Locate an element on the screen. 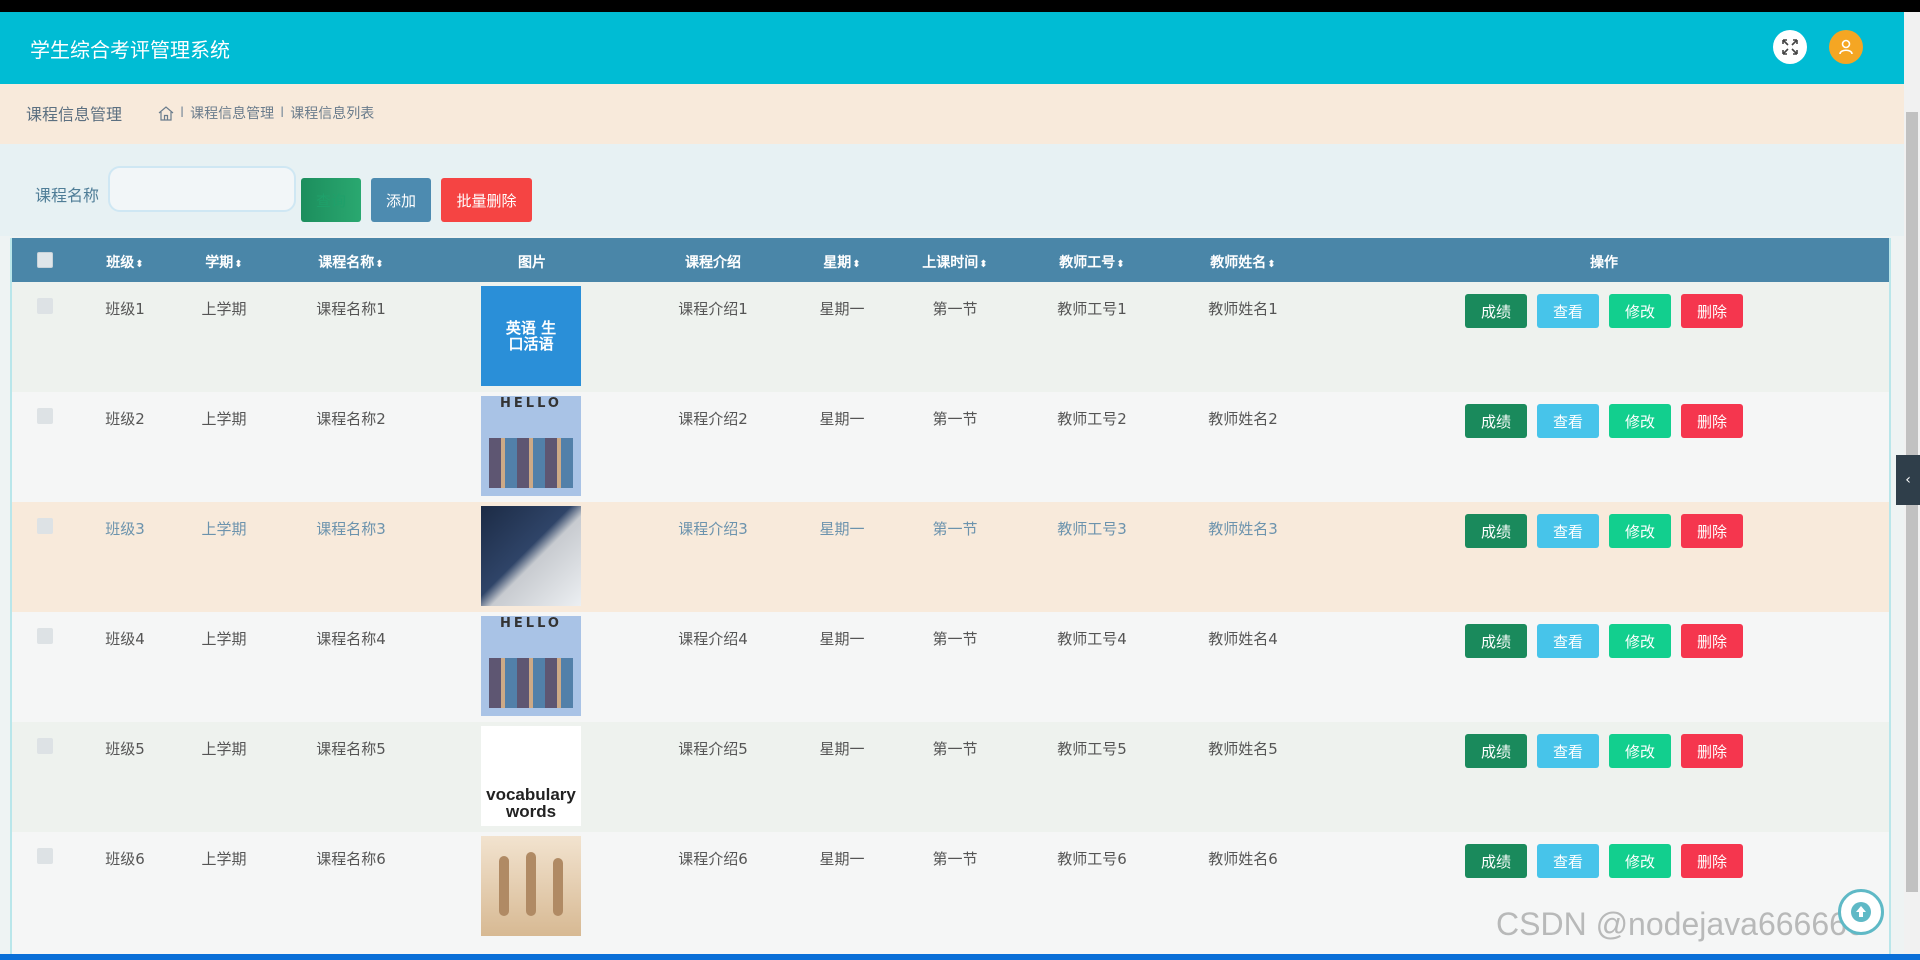 This screenshot has width=1920, height=960. cell-teacher-name: 教师姓名1 is located at coordinates (1243, 309).